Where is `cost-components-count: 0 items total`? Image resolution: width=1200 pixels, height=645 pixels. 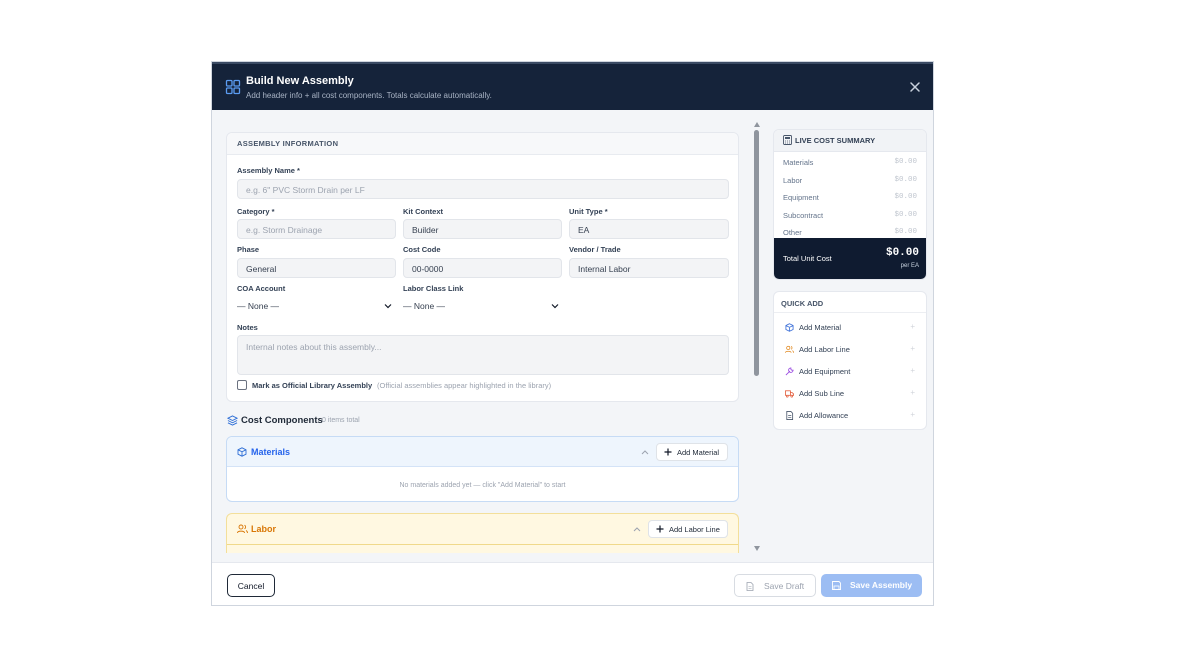 cost-components-count: 0 items total is located at coordinates (341, 420).